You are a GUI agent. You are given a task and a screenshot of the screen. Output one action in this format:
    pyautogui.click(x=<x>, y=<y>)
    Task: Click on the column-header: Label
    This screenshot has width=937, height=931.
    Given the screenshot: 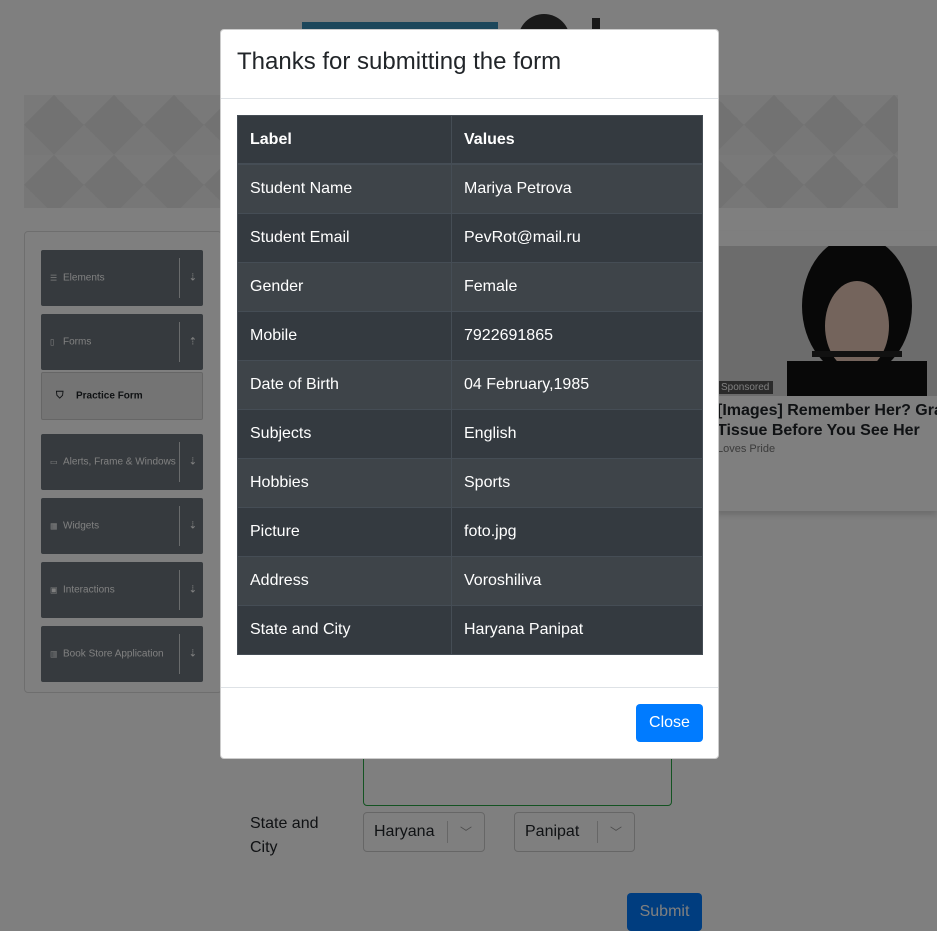 What is the action you would take?
    pyautogui.click(x=344, y=140)
    